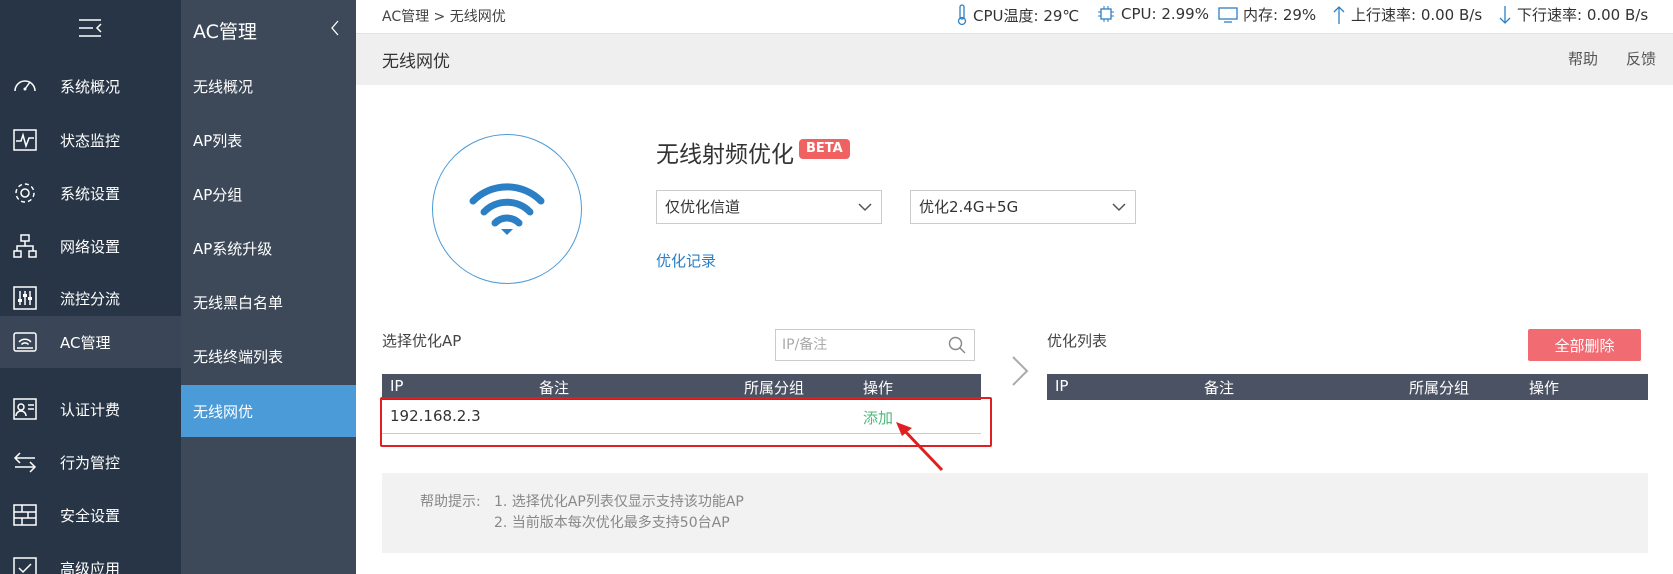 The width and height of the screenshot is (1673, 574). I want to click on wifi-status-circle, so click(507, 209).